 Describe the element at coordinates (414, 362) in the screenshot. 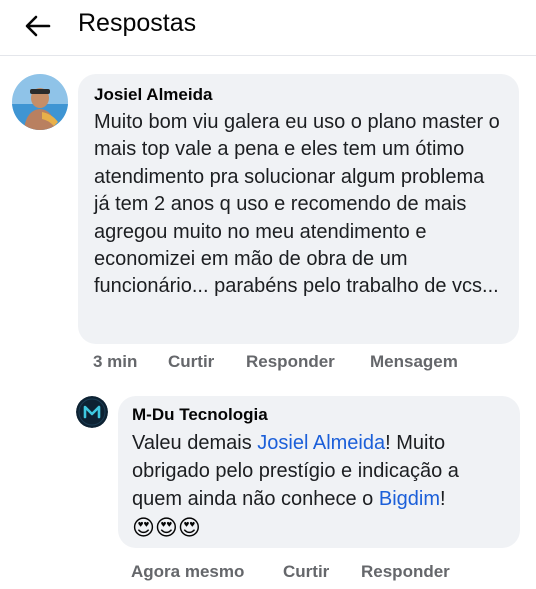

I see `message-button: Mensagem` at that location.